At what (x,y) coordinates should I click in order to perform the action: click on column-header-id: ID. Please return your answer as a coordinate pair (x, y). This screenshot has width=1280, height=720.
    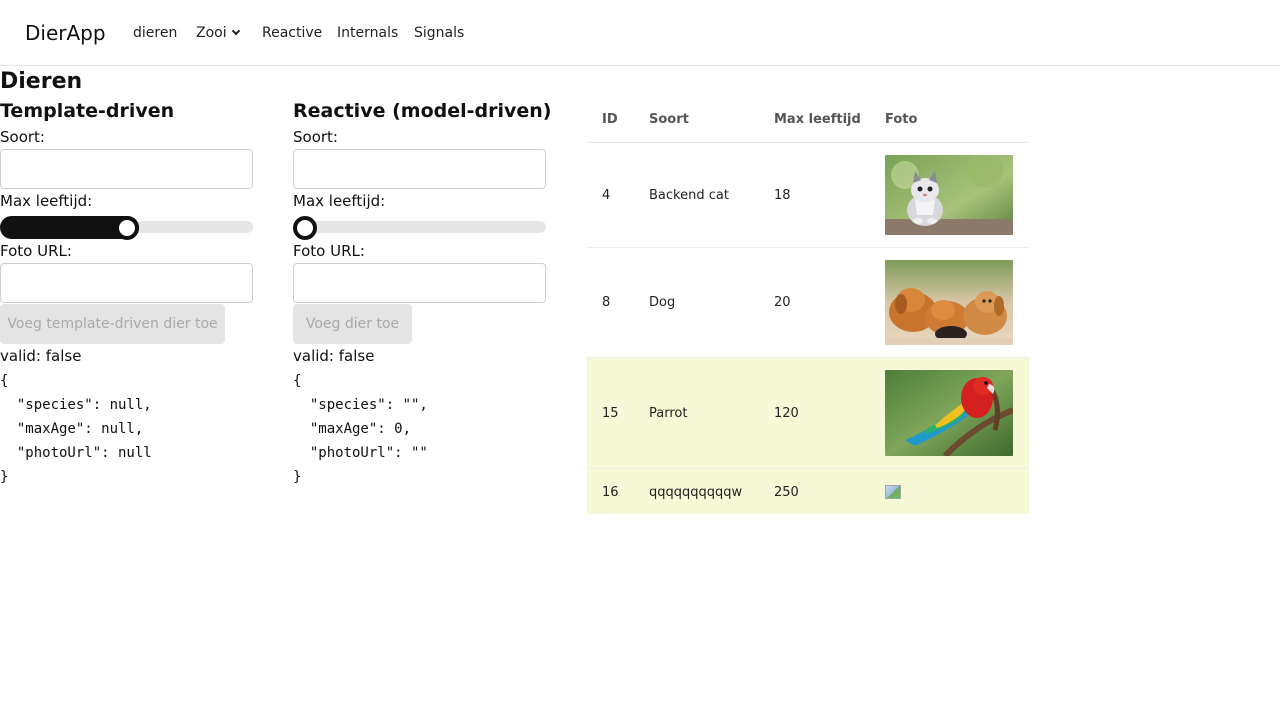
    Looking at the image, I should click on (610, 119).